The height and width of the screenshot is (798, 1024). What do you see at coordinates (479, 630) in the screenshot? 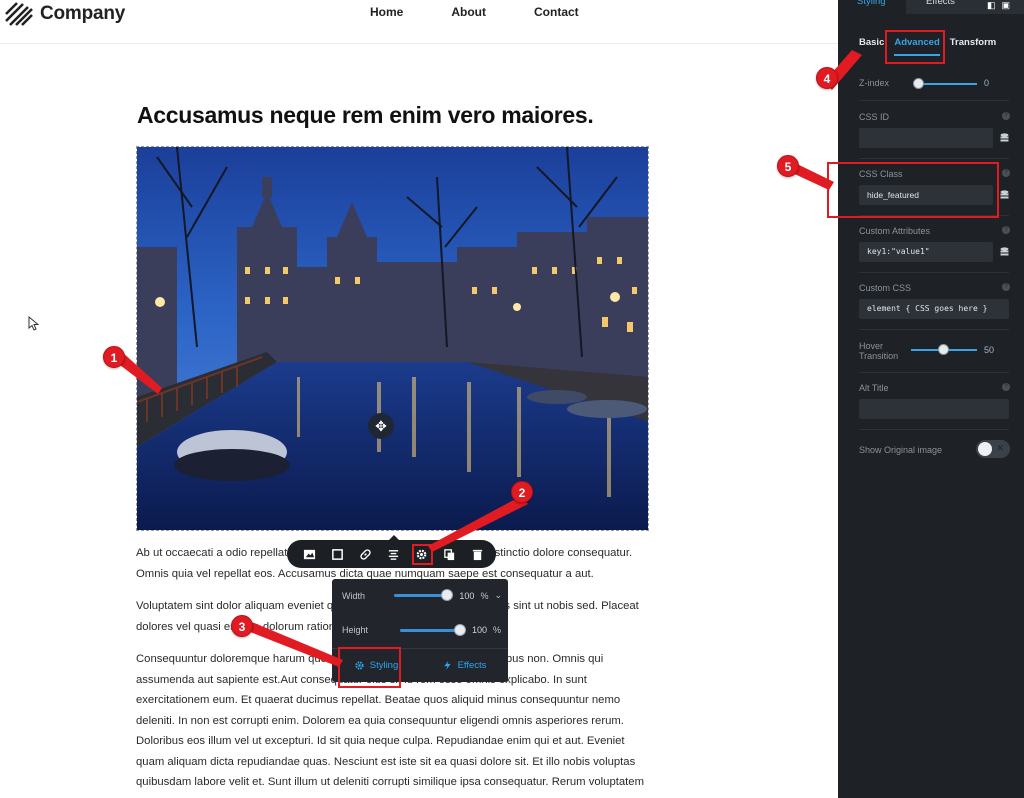
I see `height-value: 100` at bounding box center [479, 630].